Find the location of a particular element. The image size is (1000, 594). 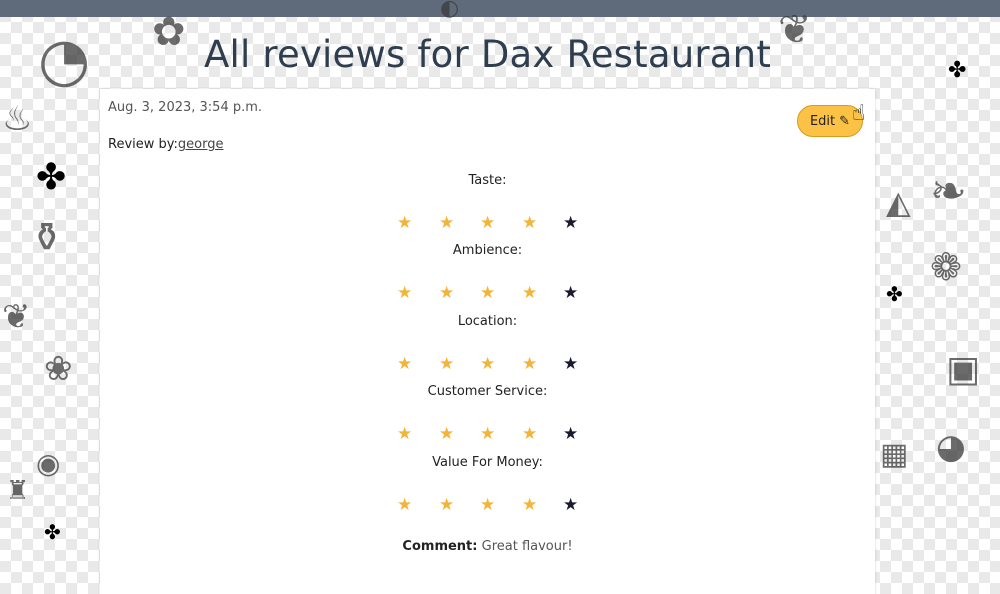

comment-label: Comment: is located at coordinates (440, 546).